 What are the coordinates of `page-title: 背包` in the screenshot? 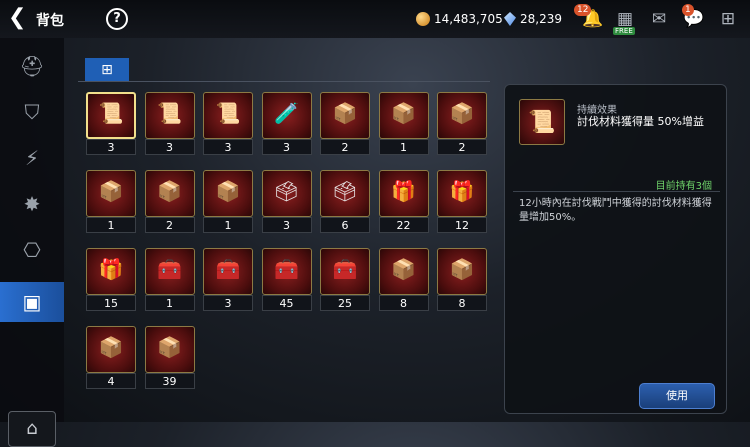 It's located at (50, 21).